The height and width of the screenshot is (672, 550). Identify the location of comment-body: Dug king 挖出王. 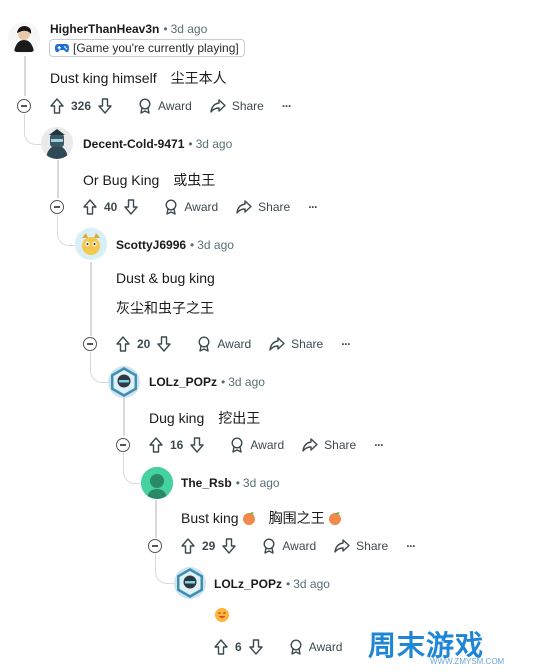
(205, 418).